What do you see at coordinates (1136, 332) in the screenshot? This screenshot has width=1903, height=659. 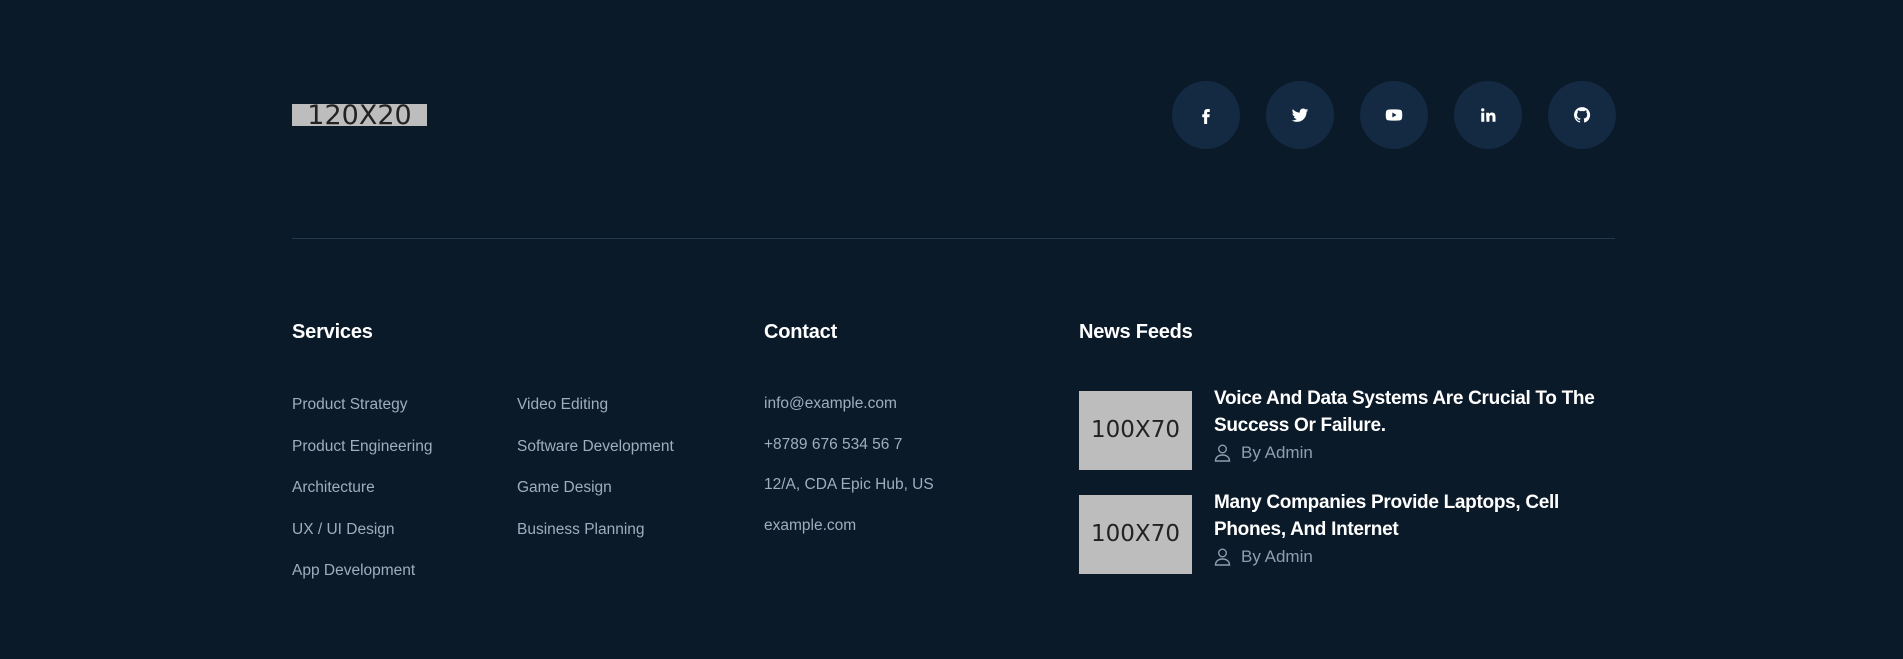 I see `news-feeds-heading: News Feeds` at bounding box center [1136, 332].